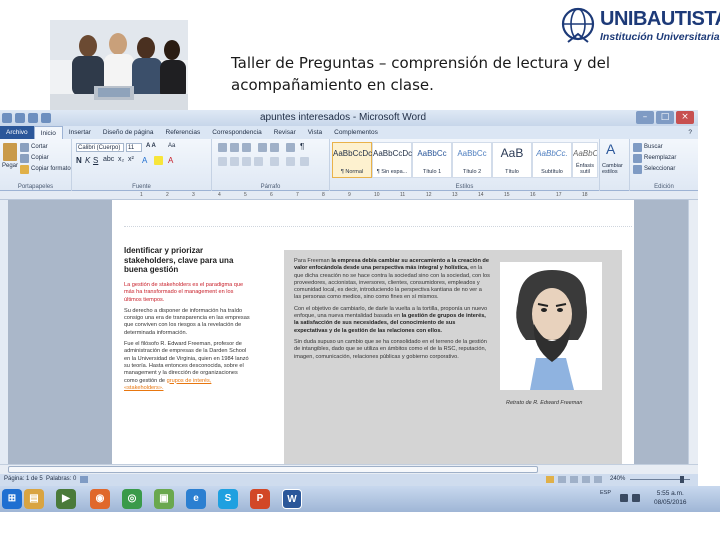 Image resolution: width=720 pixels, height=540 pixels. Describe the element at coordinates (290, 147) in the screenshot. I see `sort-icon` at that location.